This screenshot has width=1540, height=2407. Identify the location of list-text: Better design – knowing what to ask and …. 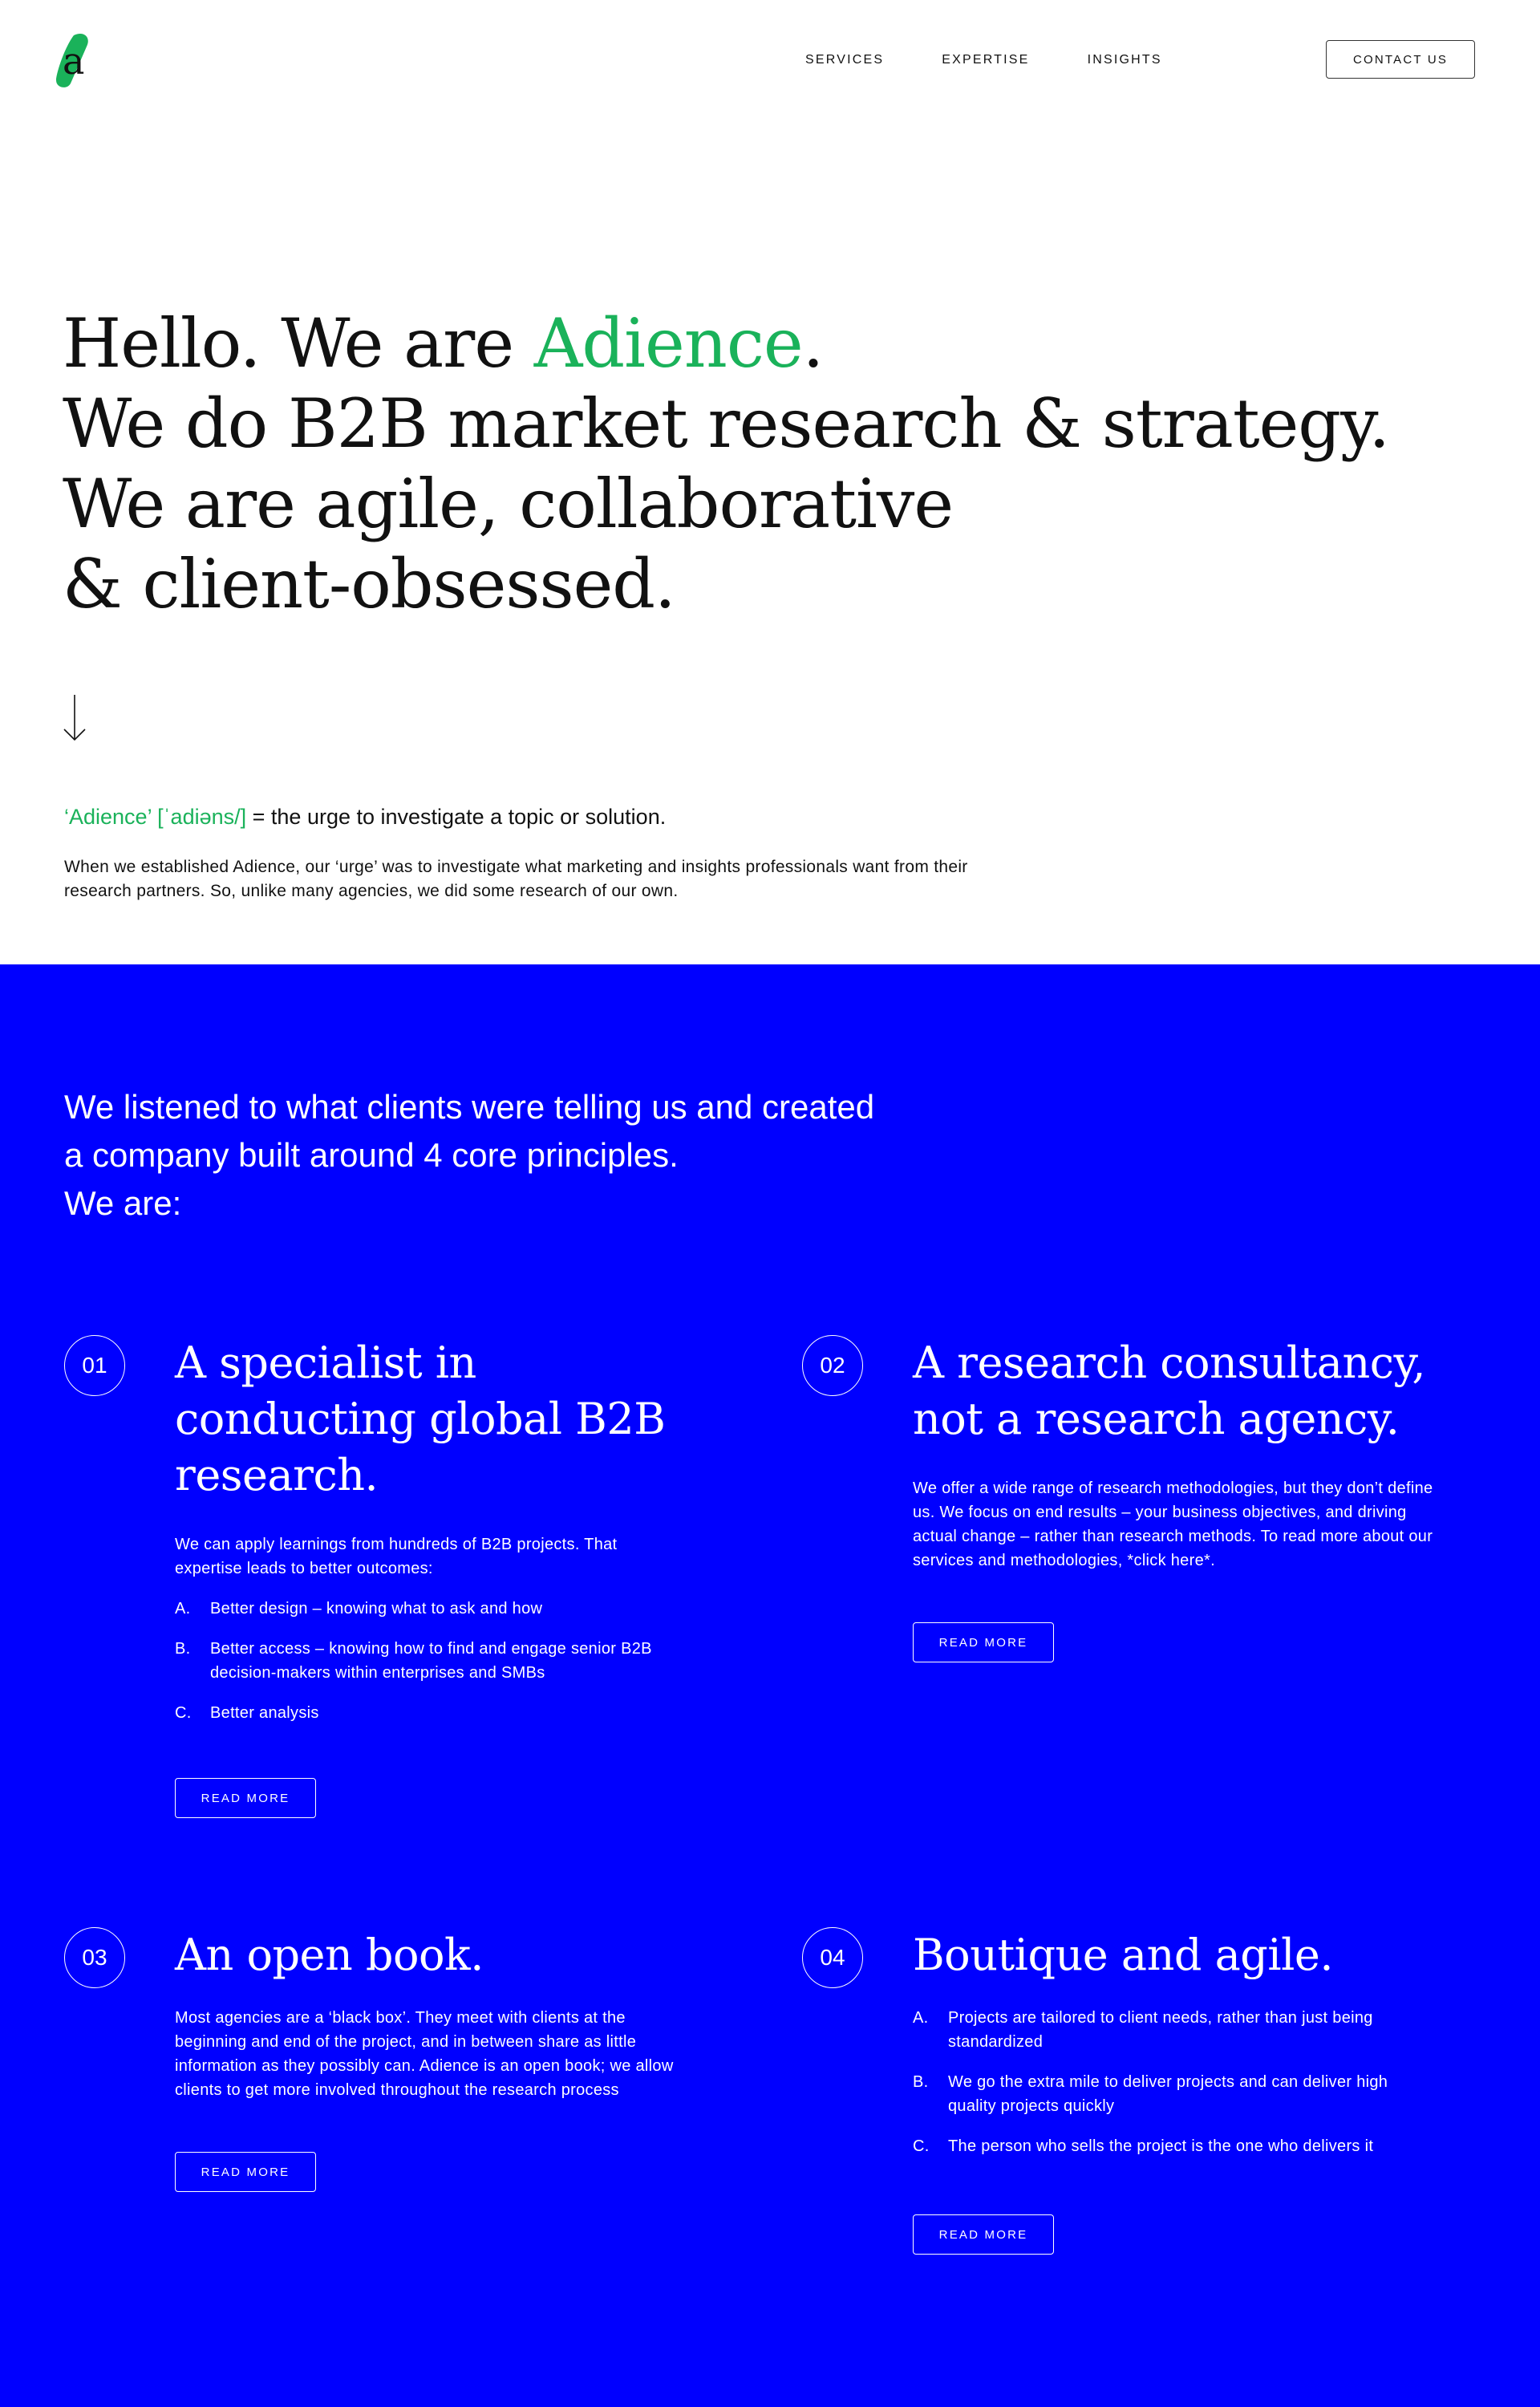
(376, 1609).